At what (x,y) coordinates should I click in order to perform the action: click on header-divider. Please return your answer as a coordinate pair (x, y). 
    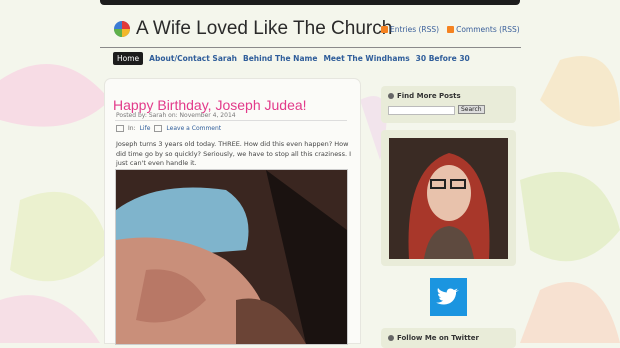
    Looking at the image, I should click on (310, 47).